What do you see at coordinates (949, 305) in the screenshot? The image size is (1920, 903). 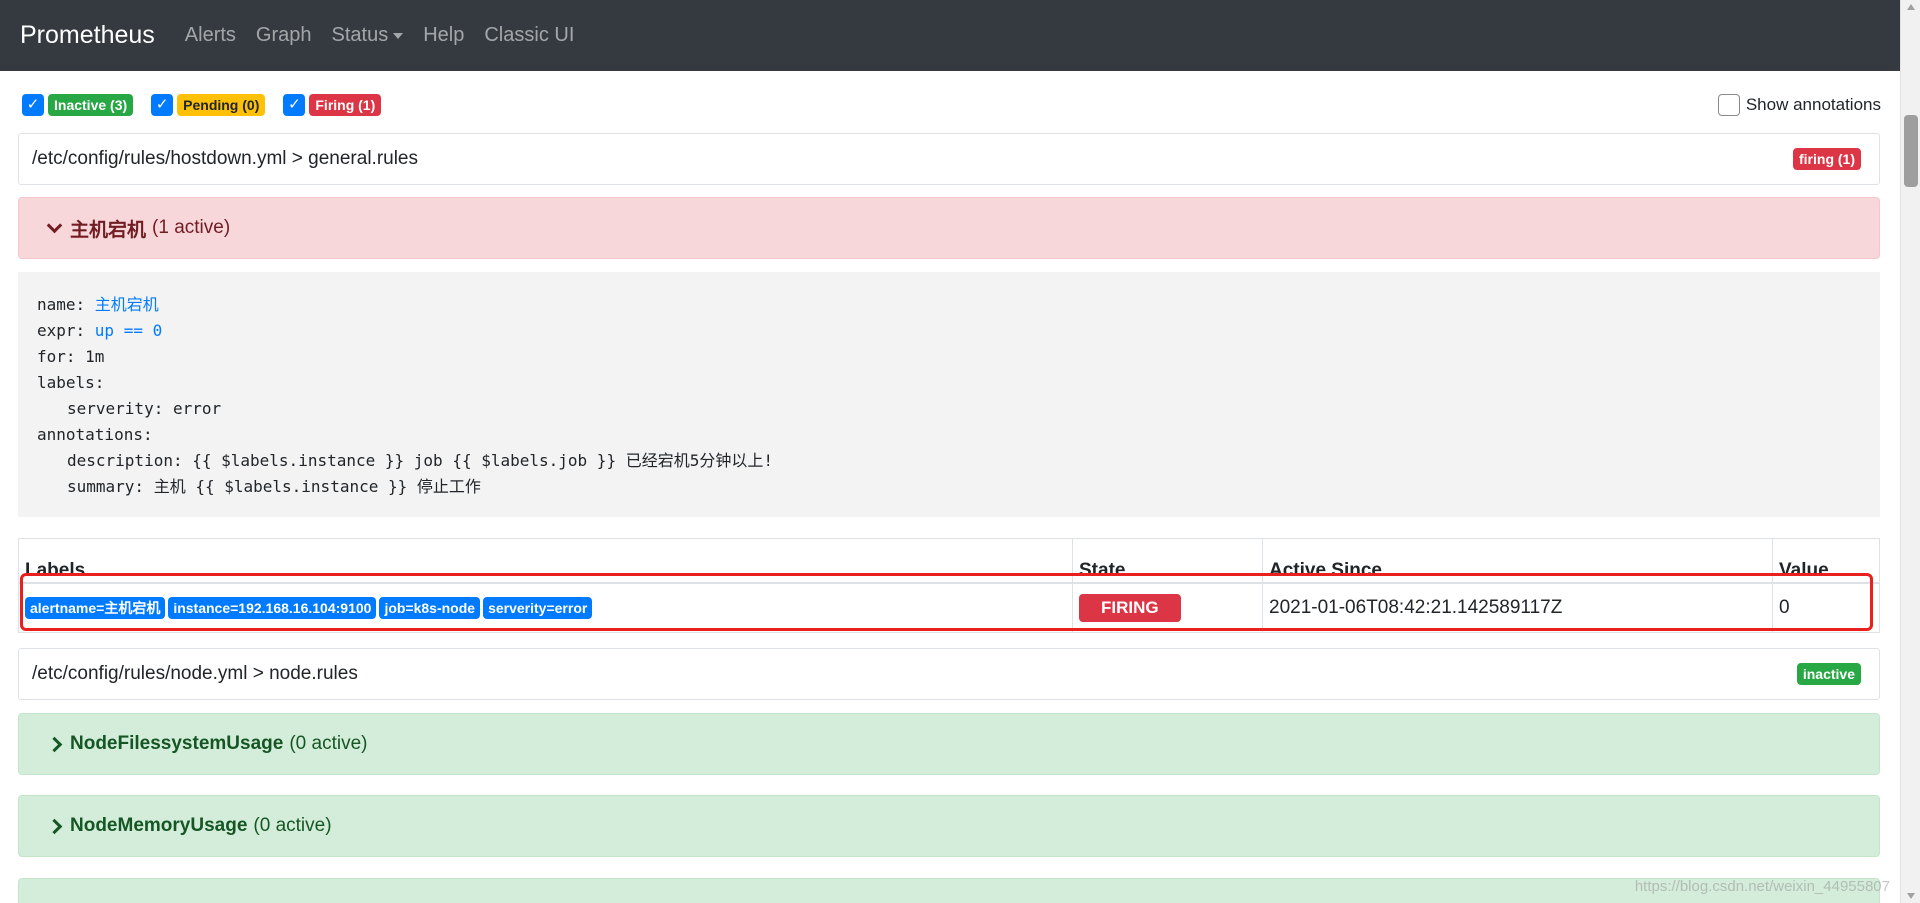 I see `code-line-name: name: 主机宕机` at bounding box center [949, 305].